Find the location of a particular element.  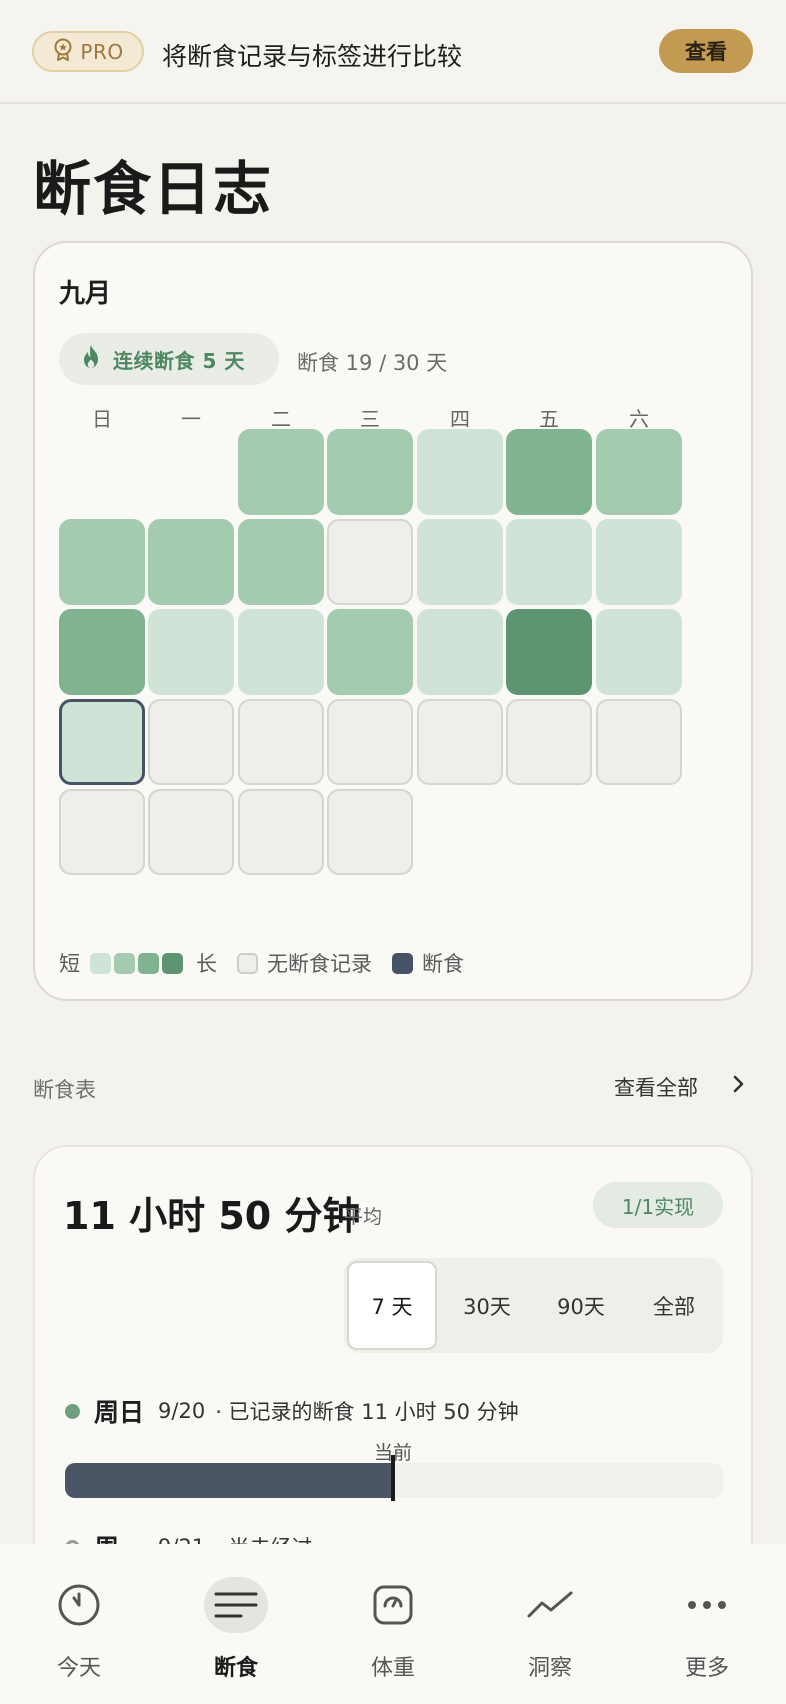

month-label: 九月 is located at coordinates (85, 294).